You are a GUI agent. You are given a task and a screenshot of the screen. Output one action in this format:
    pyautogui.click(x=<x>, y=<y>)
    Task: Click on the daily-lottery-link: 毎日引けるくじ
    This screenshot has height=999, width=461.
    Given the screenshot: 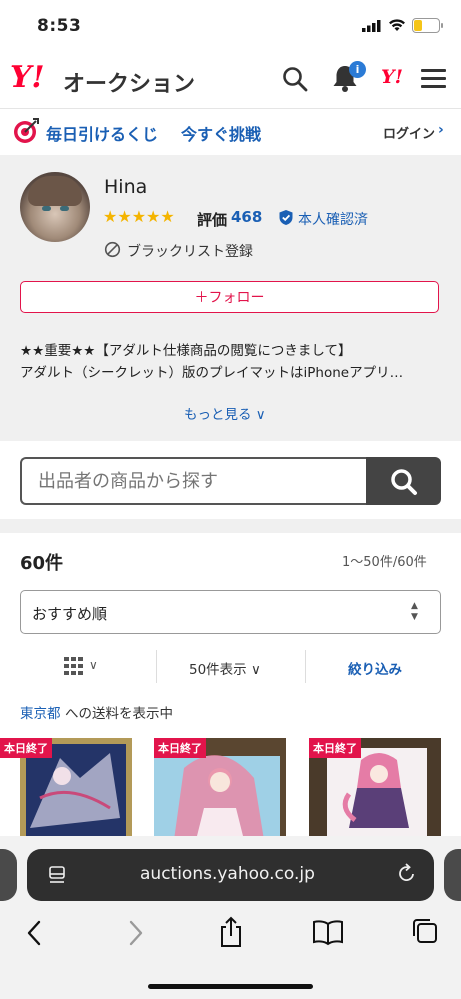 What is the action you would take?
    pyautogui.click(x=102, y=133)
    